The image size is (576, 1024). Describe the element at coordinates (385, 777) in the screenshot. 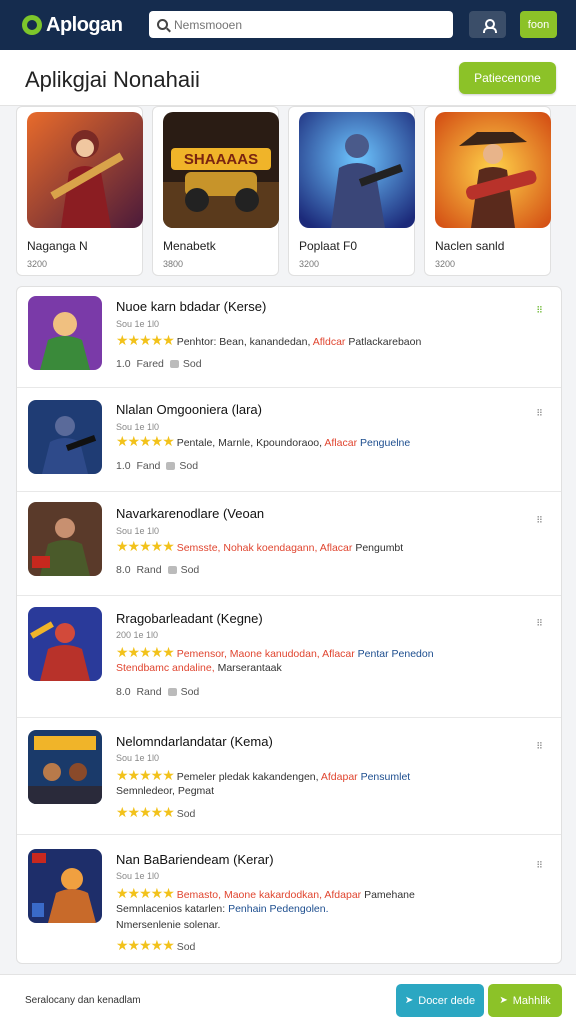

I see `desc-text: Pensumlet` at that location.